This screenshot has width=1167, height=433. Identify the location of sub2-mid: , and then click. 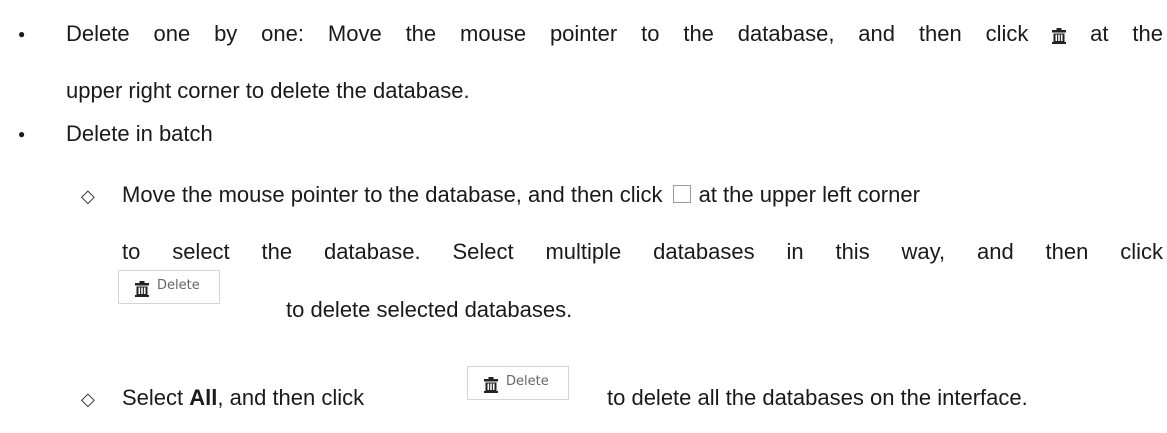
(291, 397).